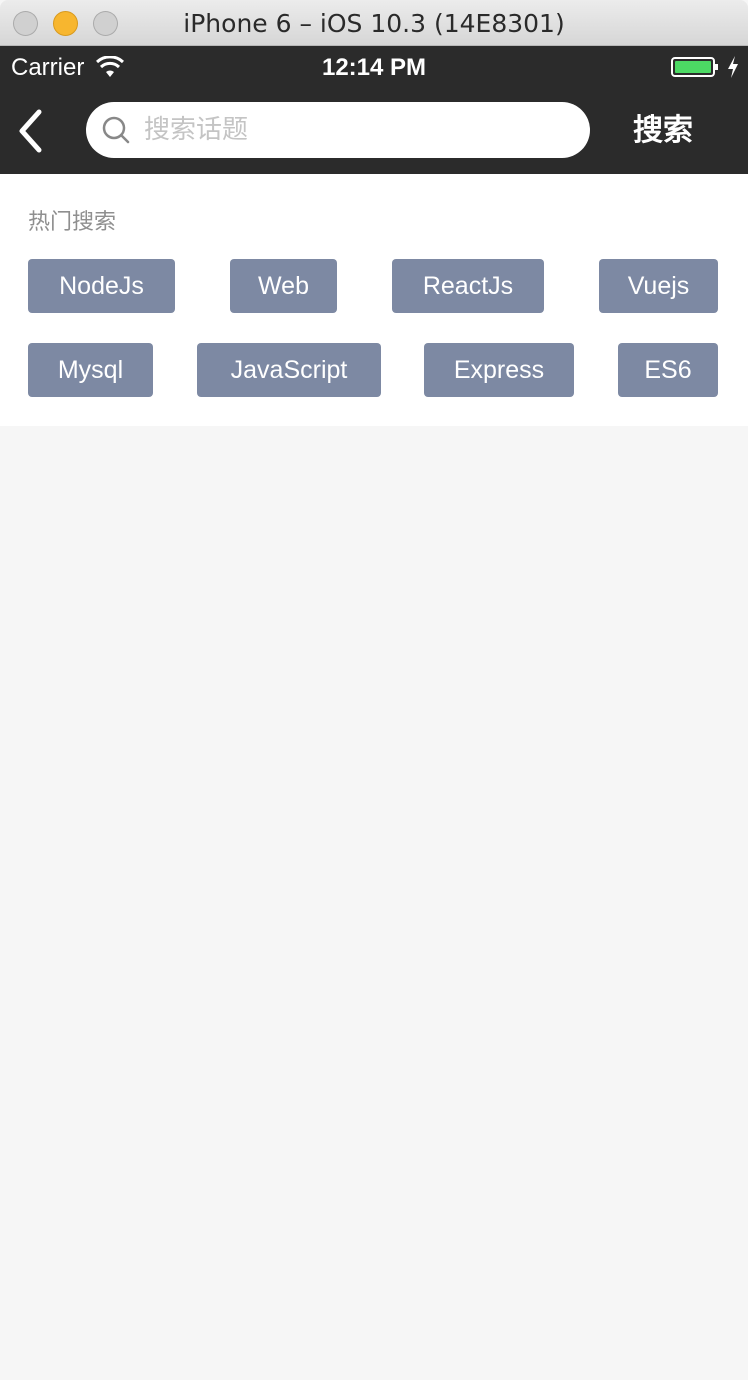 This screenshot has width=748, height=1380. I want to click on hot-tag-javascript: JavaScript, so click(289, 370).